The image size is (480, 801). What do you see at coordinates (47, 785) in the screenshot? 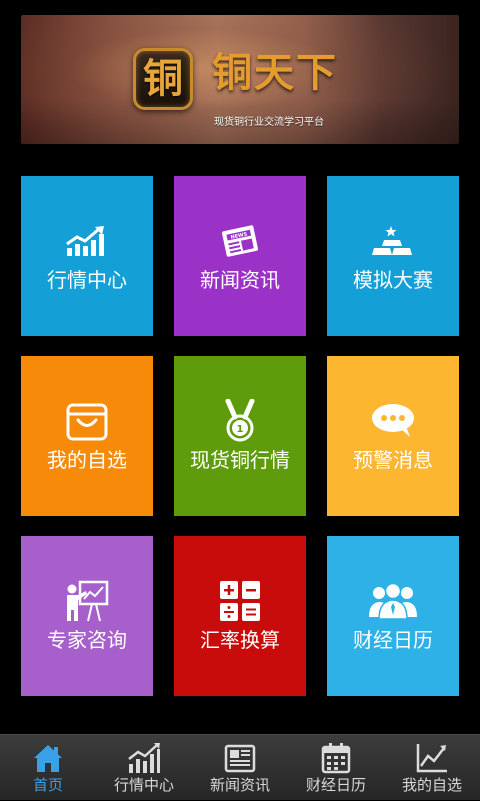
I see `nav-label: 首页` at bounding box center [47, 785].